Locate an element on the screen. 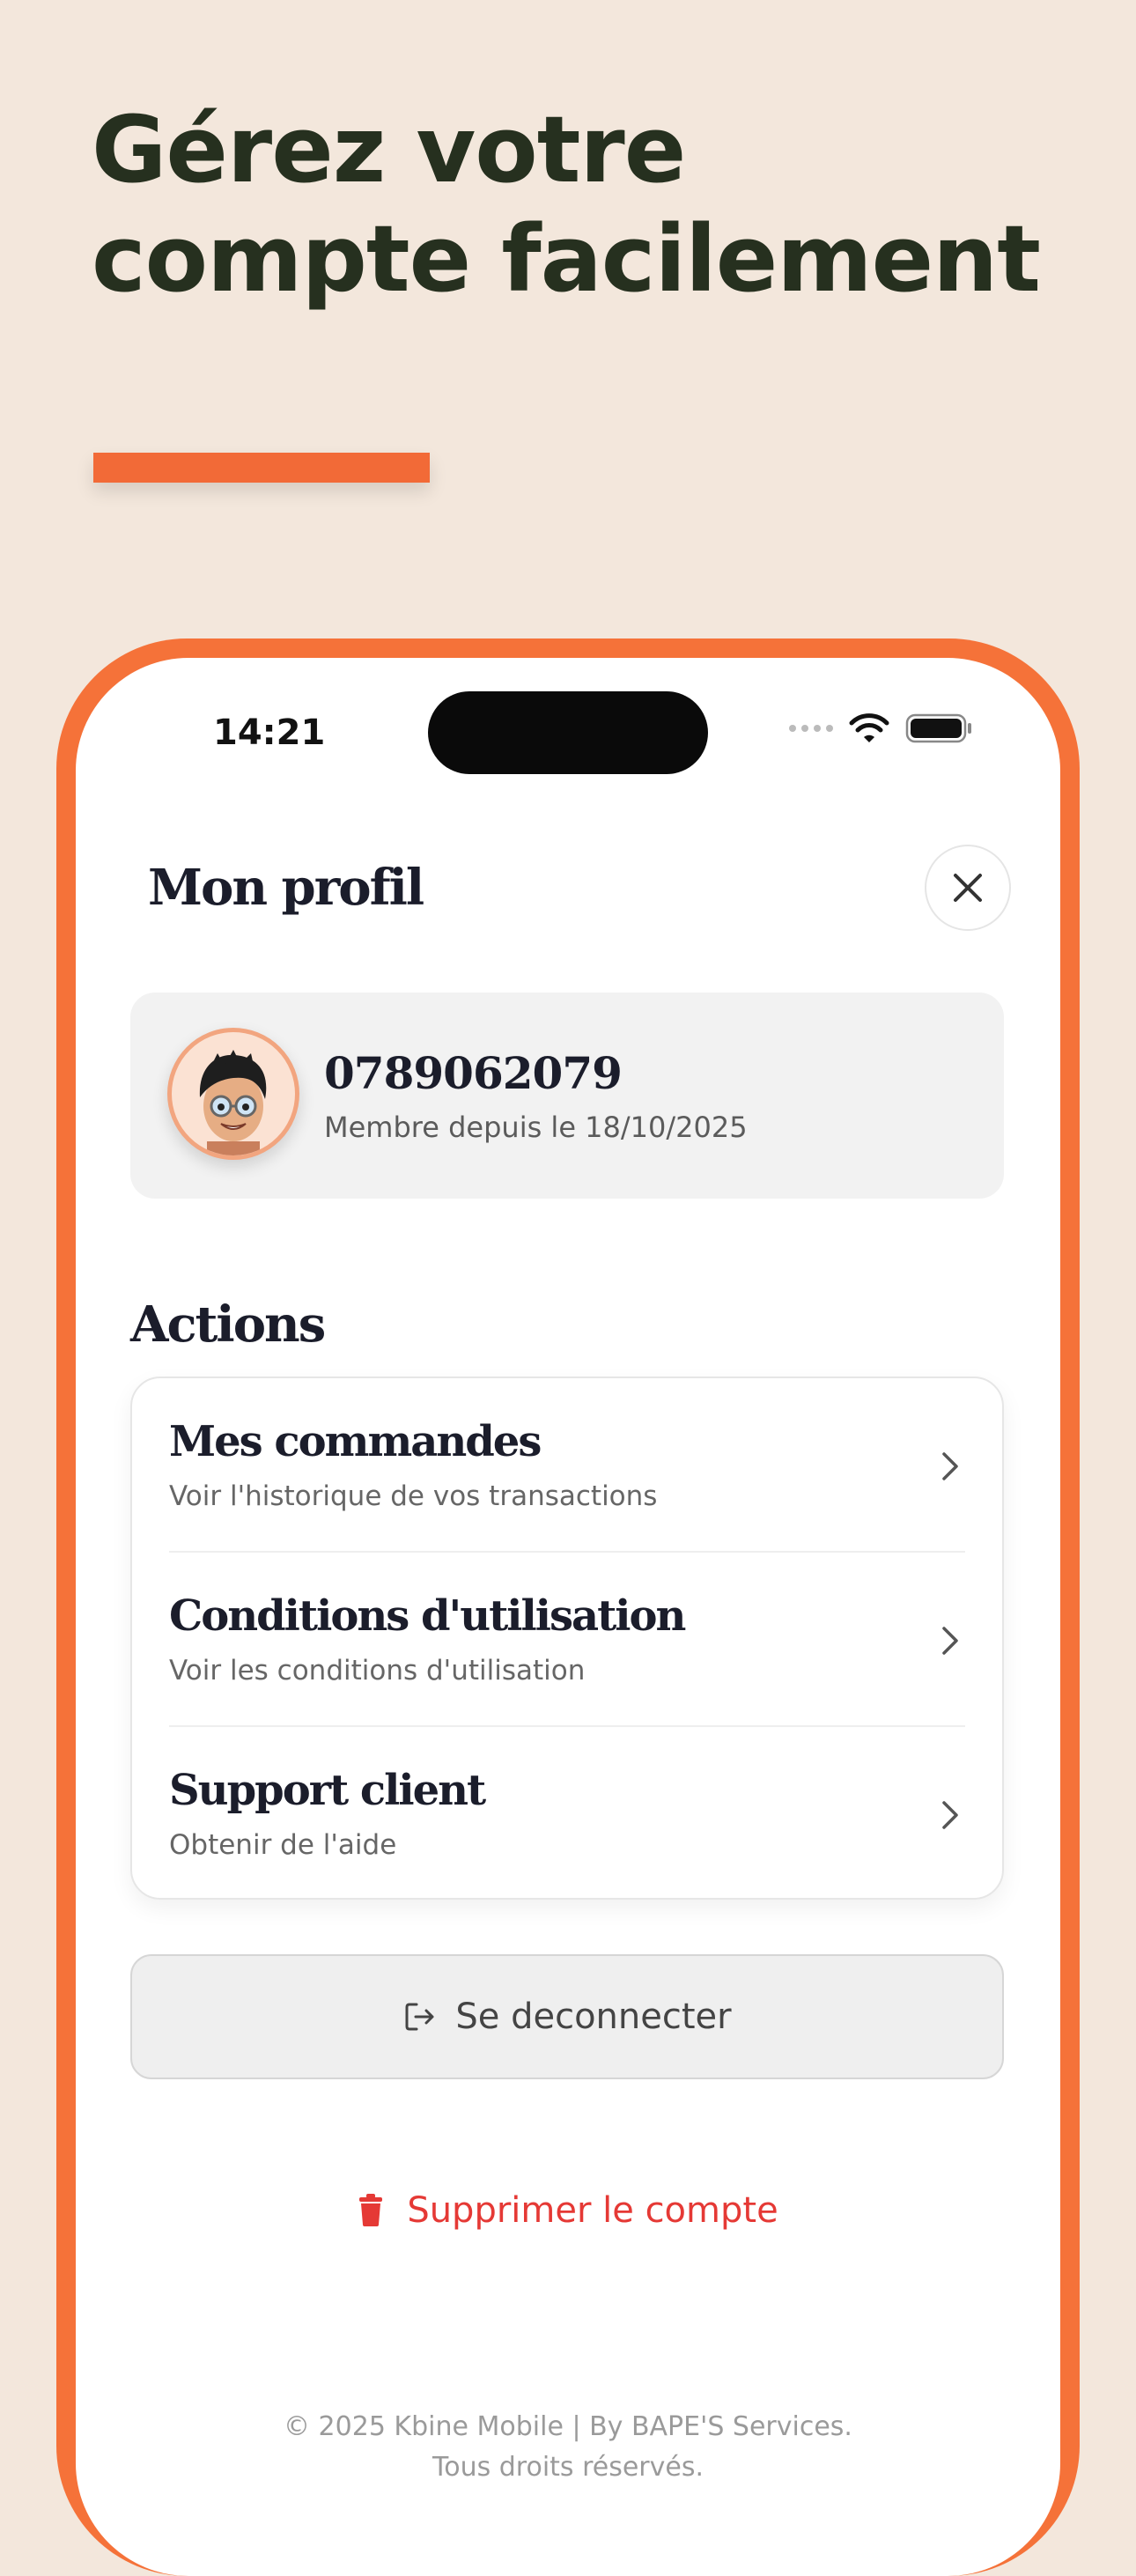 The width and height of the screenshot is (1136, 2576). headline-line-2: compte facilement is located at coordinates (566, 259).